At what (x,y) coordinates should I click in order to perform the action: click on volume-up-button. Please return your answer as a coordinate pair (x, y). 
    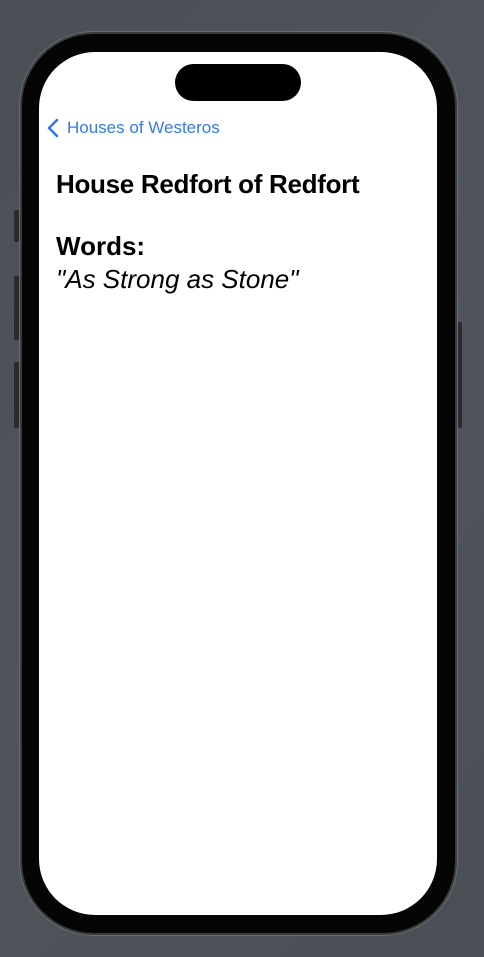
    Looking at the image, I should click on (17, 308).